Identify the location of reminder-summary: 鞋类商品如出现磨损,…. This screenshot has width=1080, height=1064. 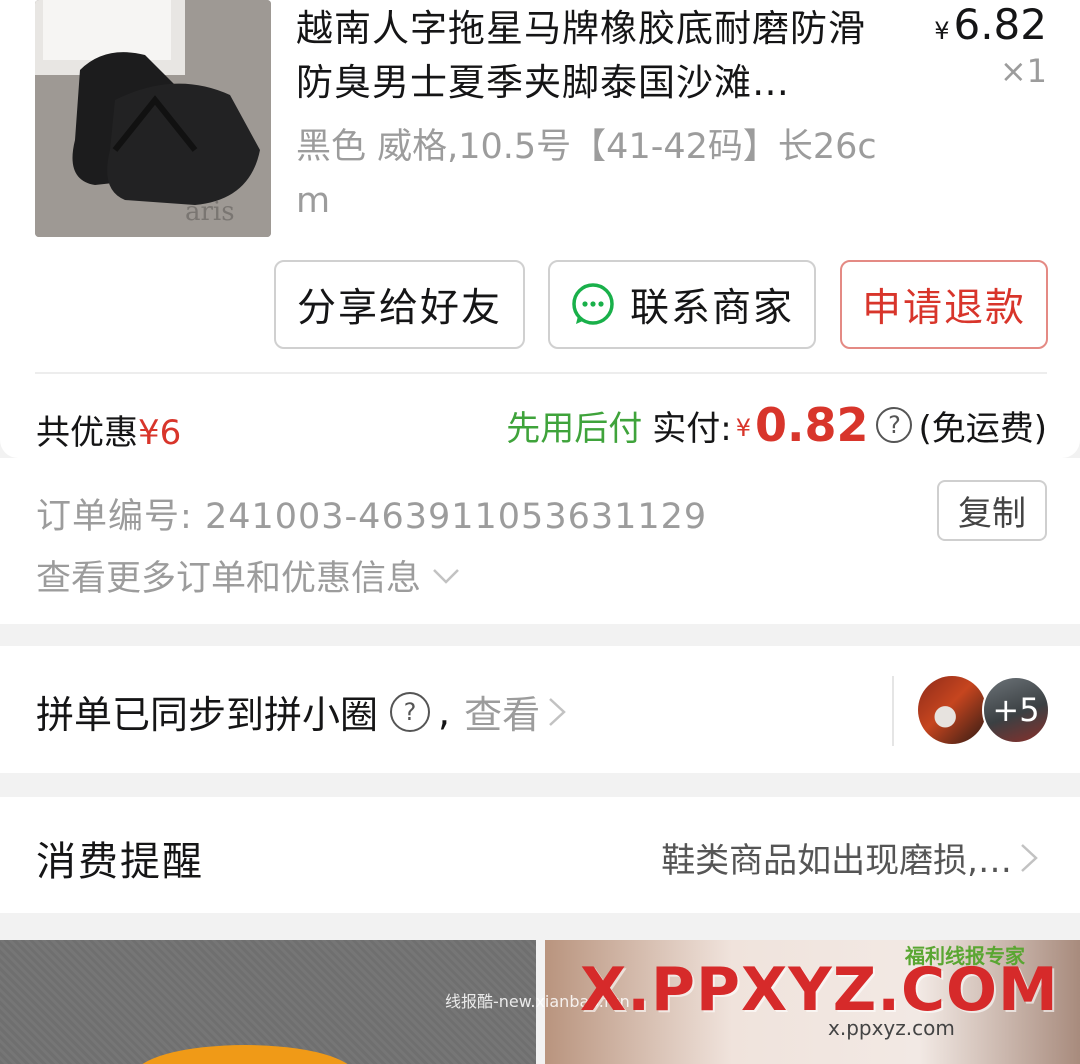
(836, 861).